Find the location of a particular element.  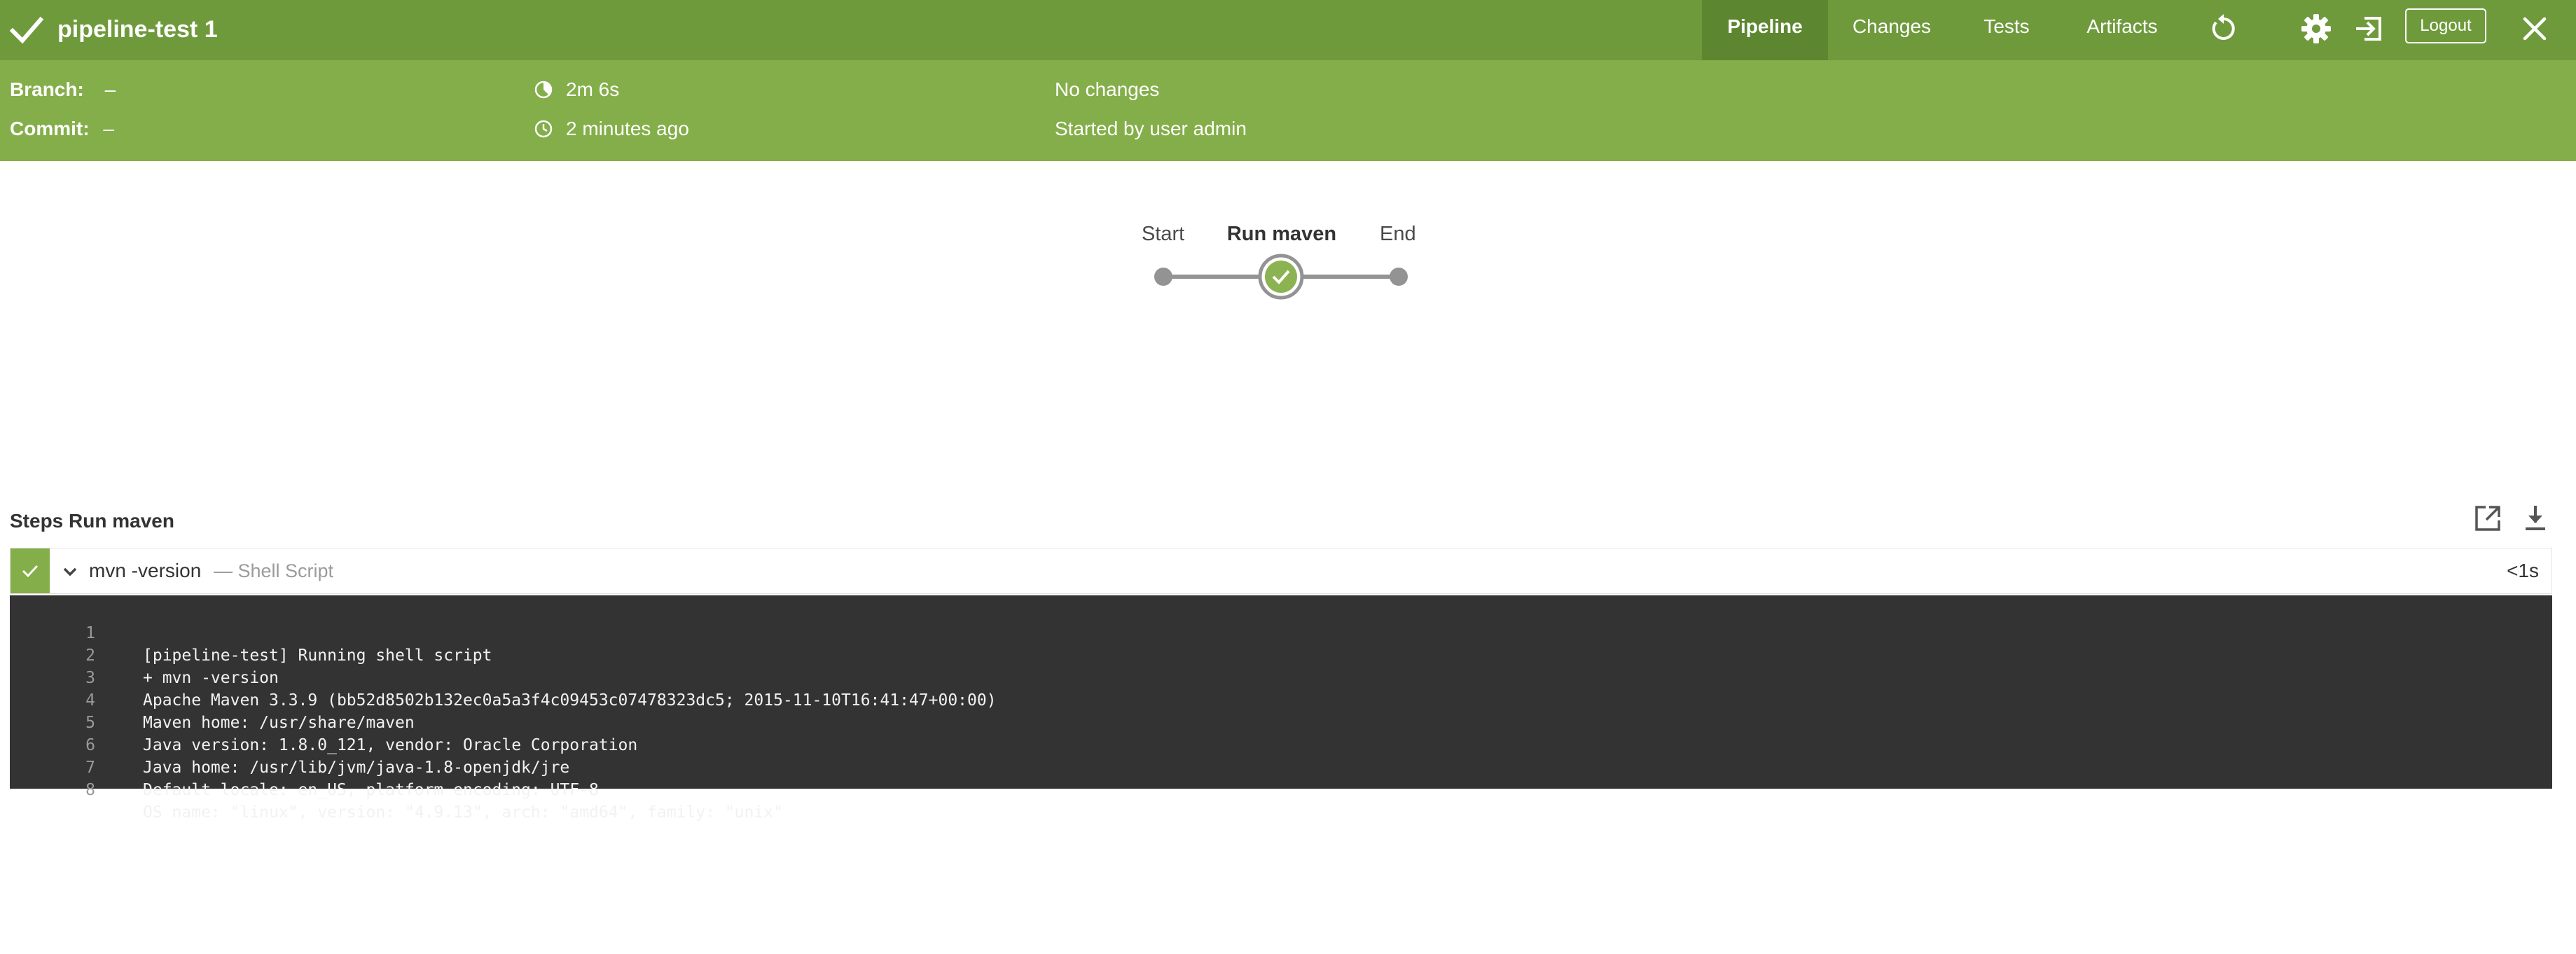

stage-label-end: End is located at coordinates (1398, 234).